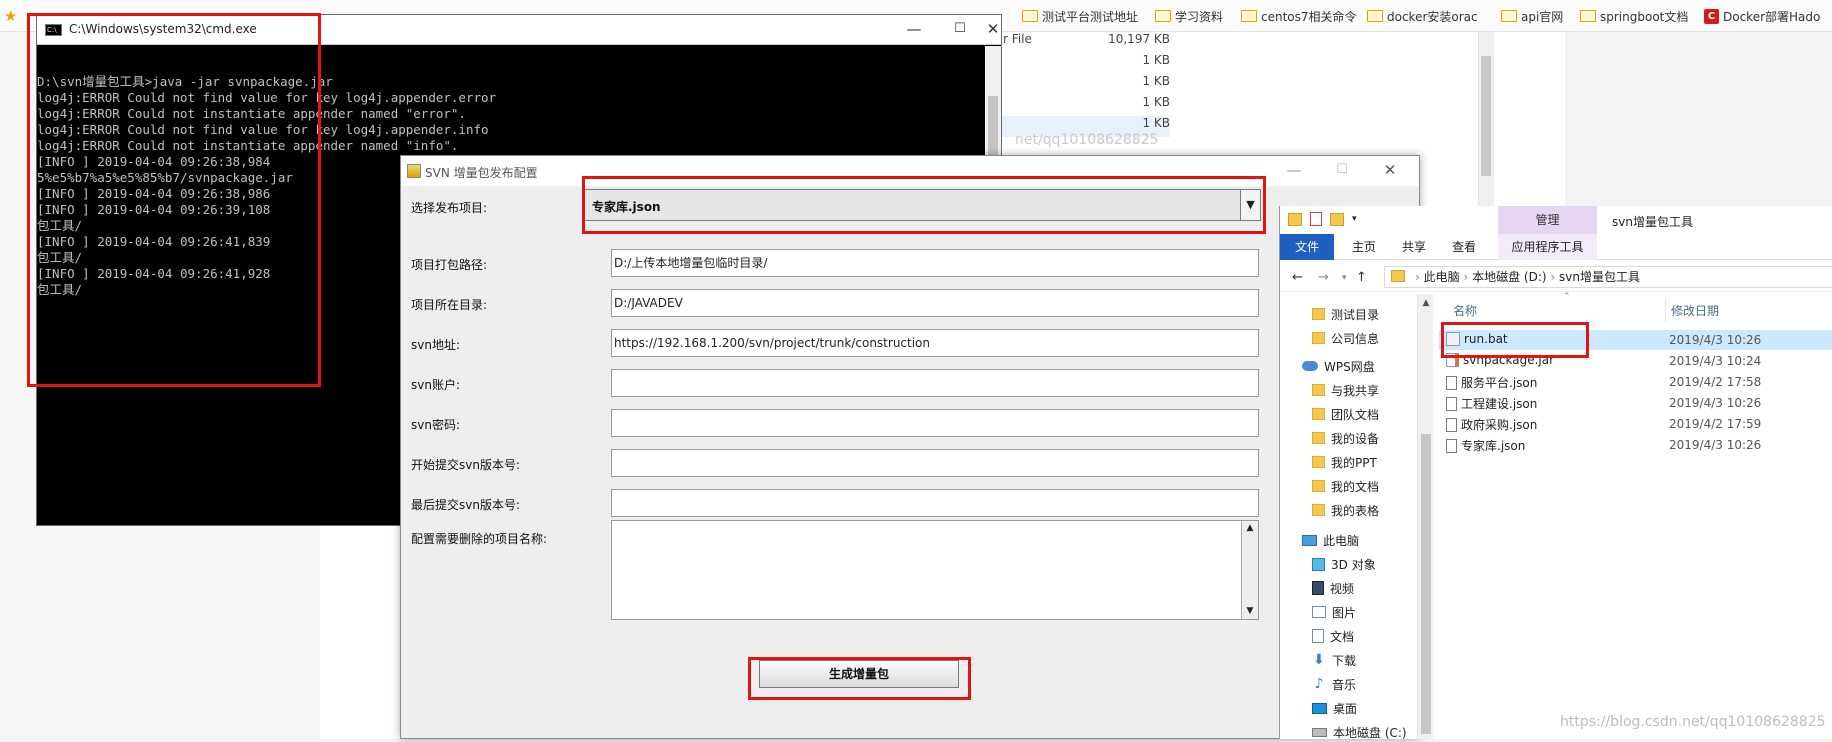 This screenshot has height=742, width=1832. Describe the element at coordinates (1547, 247) in the screenshot. I see `tab-app-tools: 应用程序工具` at that location.